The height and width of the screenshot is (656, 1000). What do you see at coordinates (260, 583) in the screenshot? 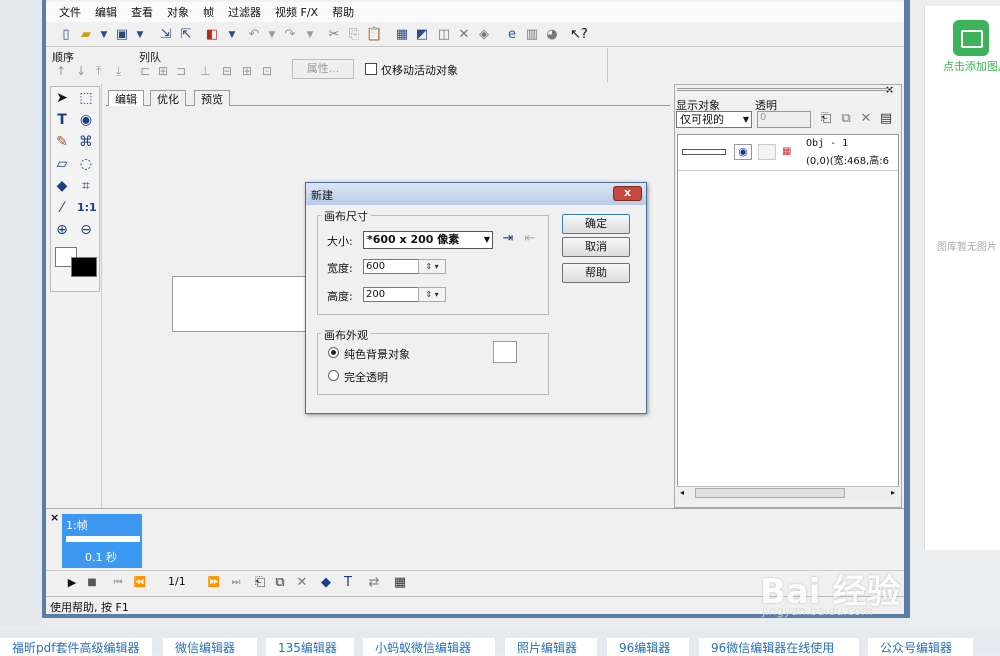
I see `add-frame-icon: ⎗` at bounding box center [260, 583].